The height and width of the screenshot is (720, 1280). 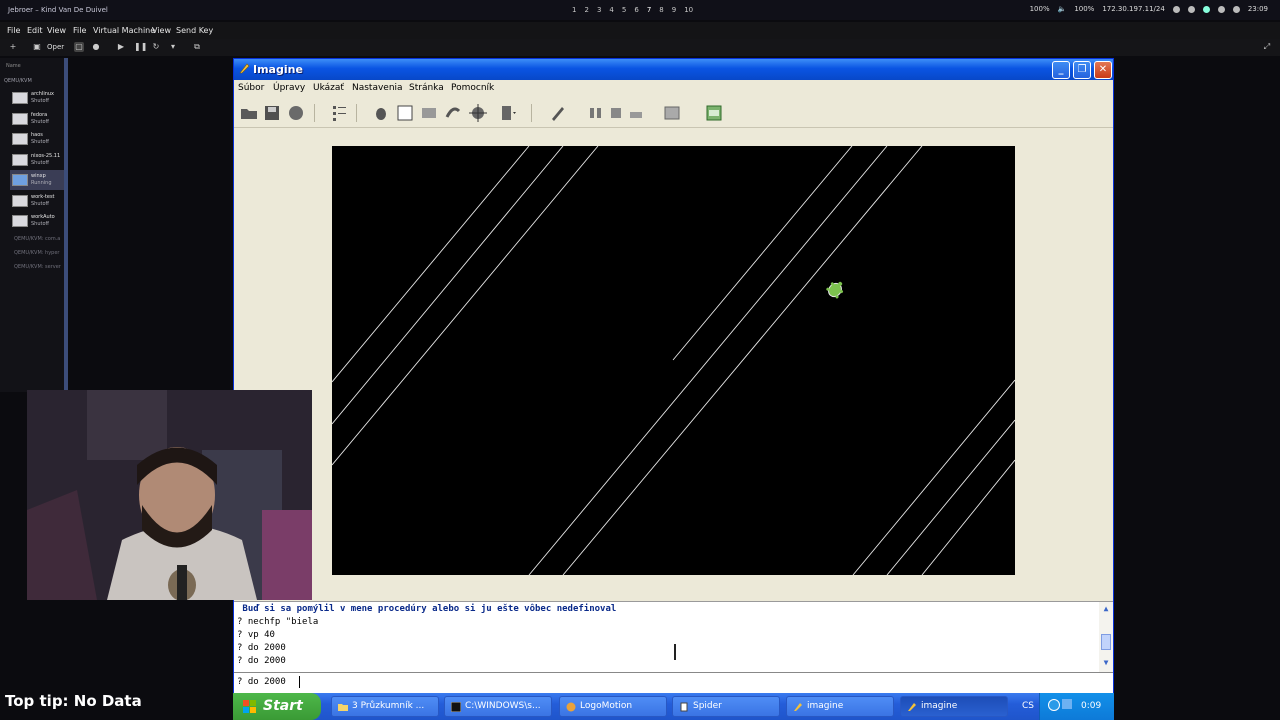 What do you see at coordinates (1028, 706) in the screenshot?
I see `language-indicator: CS` at bounding box center [1028, 706].